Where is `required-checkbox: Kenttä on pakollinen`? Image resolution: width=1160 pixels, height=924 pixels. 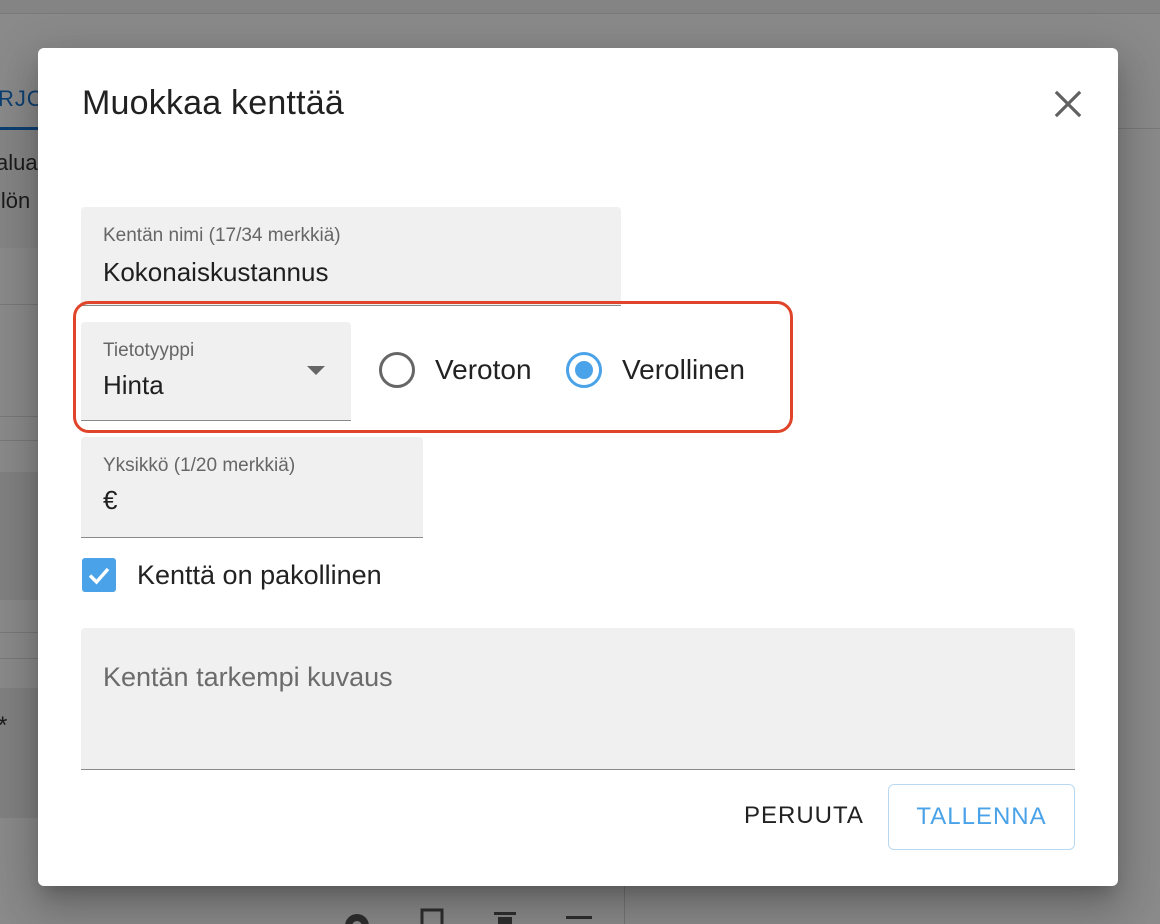 required-checkbox: Kenttä on pakollinen is located at coordinates (232, 575).